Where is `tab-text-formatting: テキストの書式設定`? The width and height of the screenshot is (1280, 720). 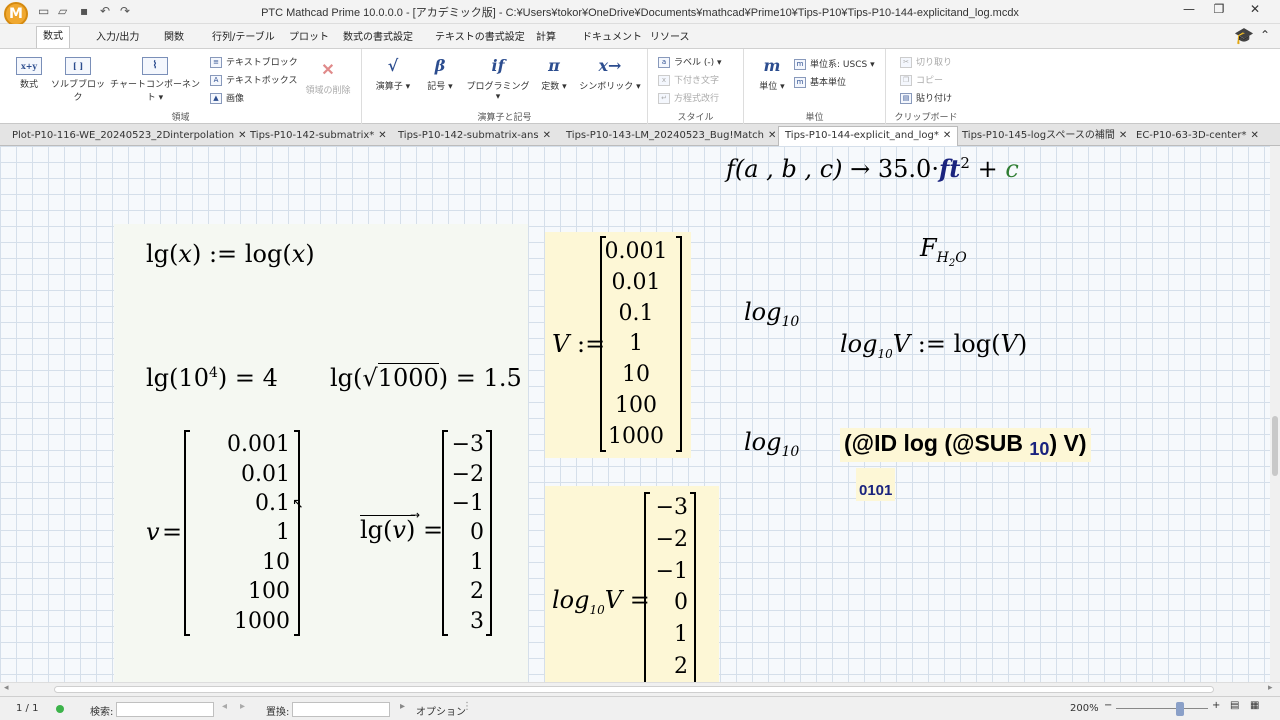
tab-text-formatting: テキストの書式設定 is located at coordinates (480, 38).